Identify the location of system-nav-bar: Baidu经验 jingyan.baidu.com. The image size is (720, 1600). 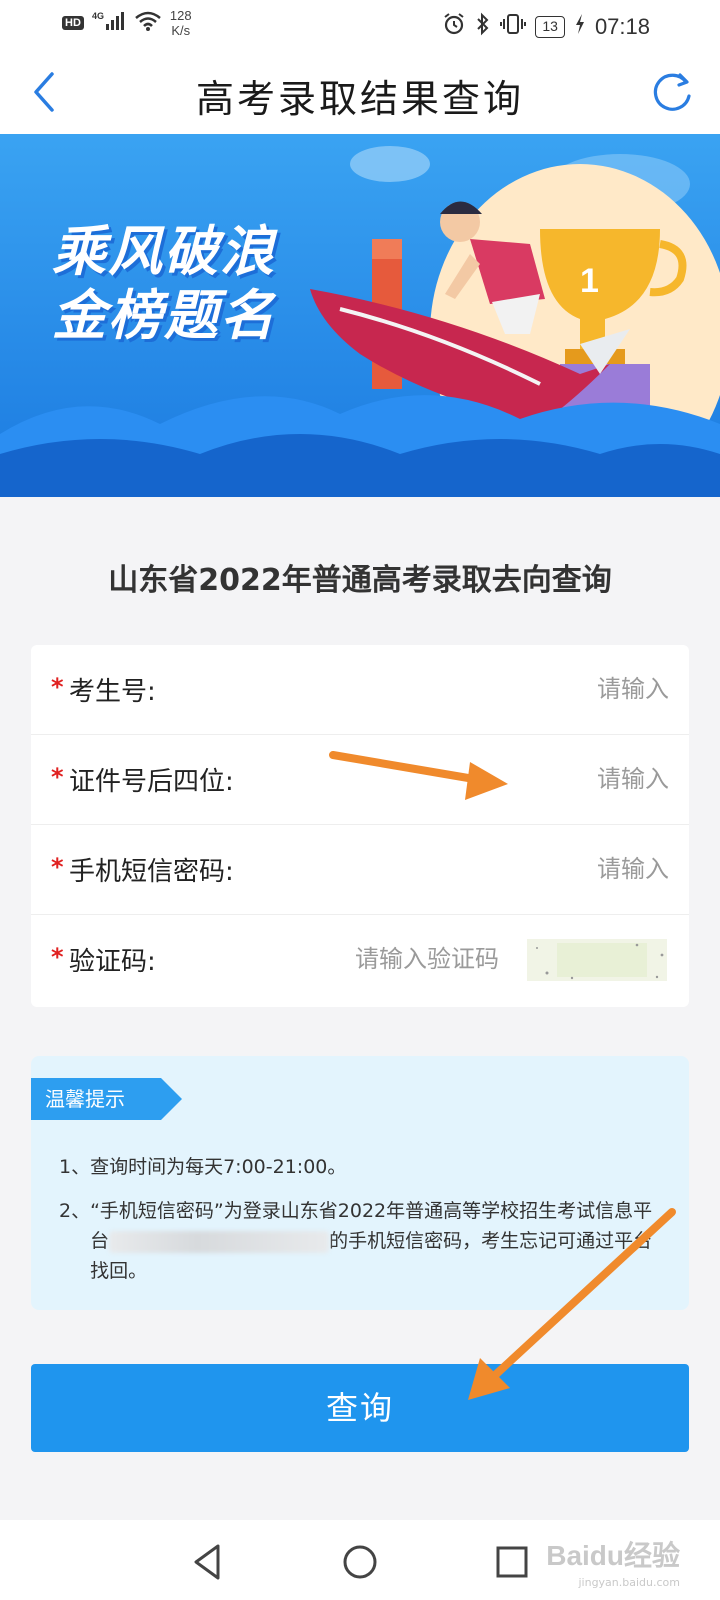
(360, 1560).